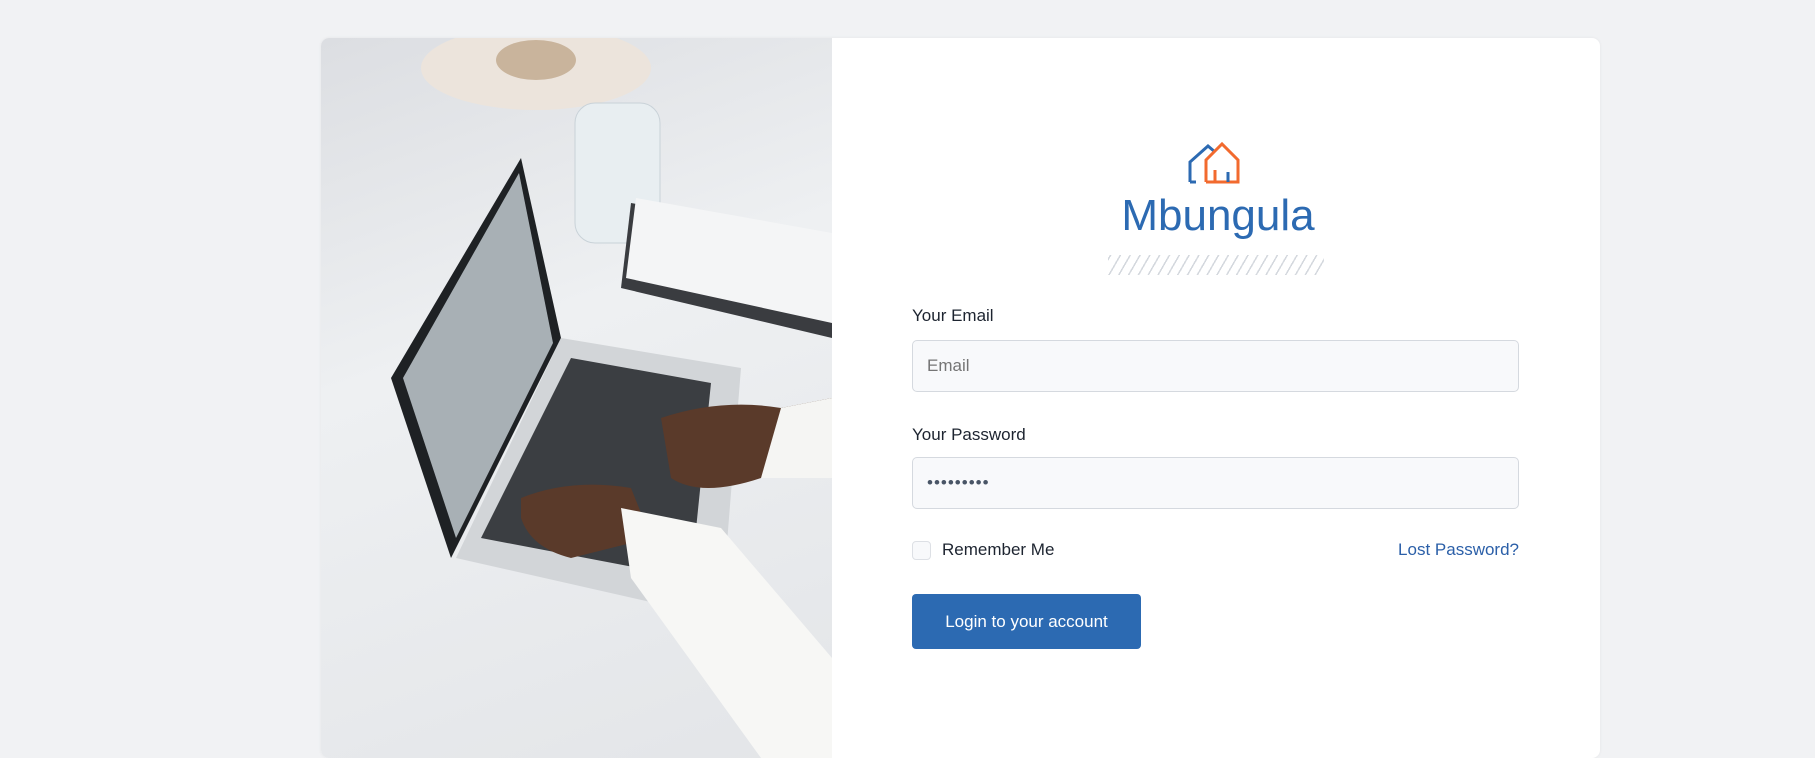 This screenshot has width=1815, height=758. Describe the element at coordinates (1026, 621) in the screenshot. I see `login-button: Login to your account` at that location.